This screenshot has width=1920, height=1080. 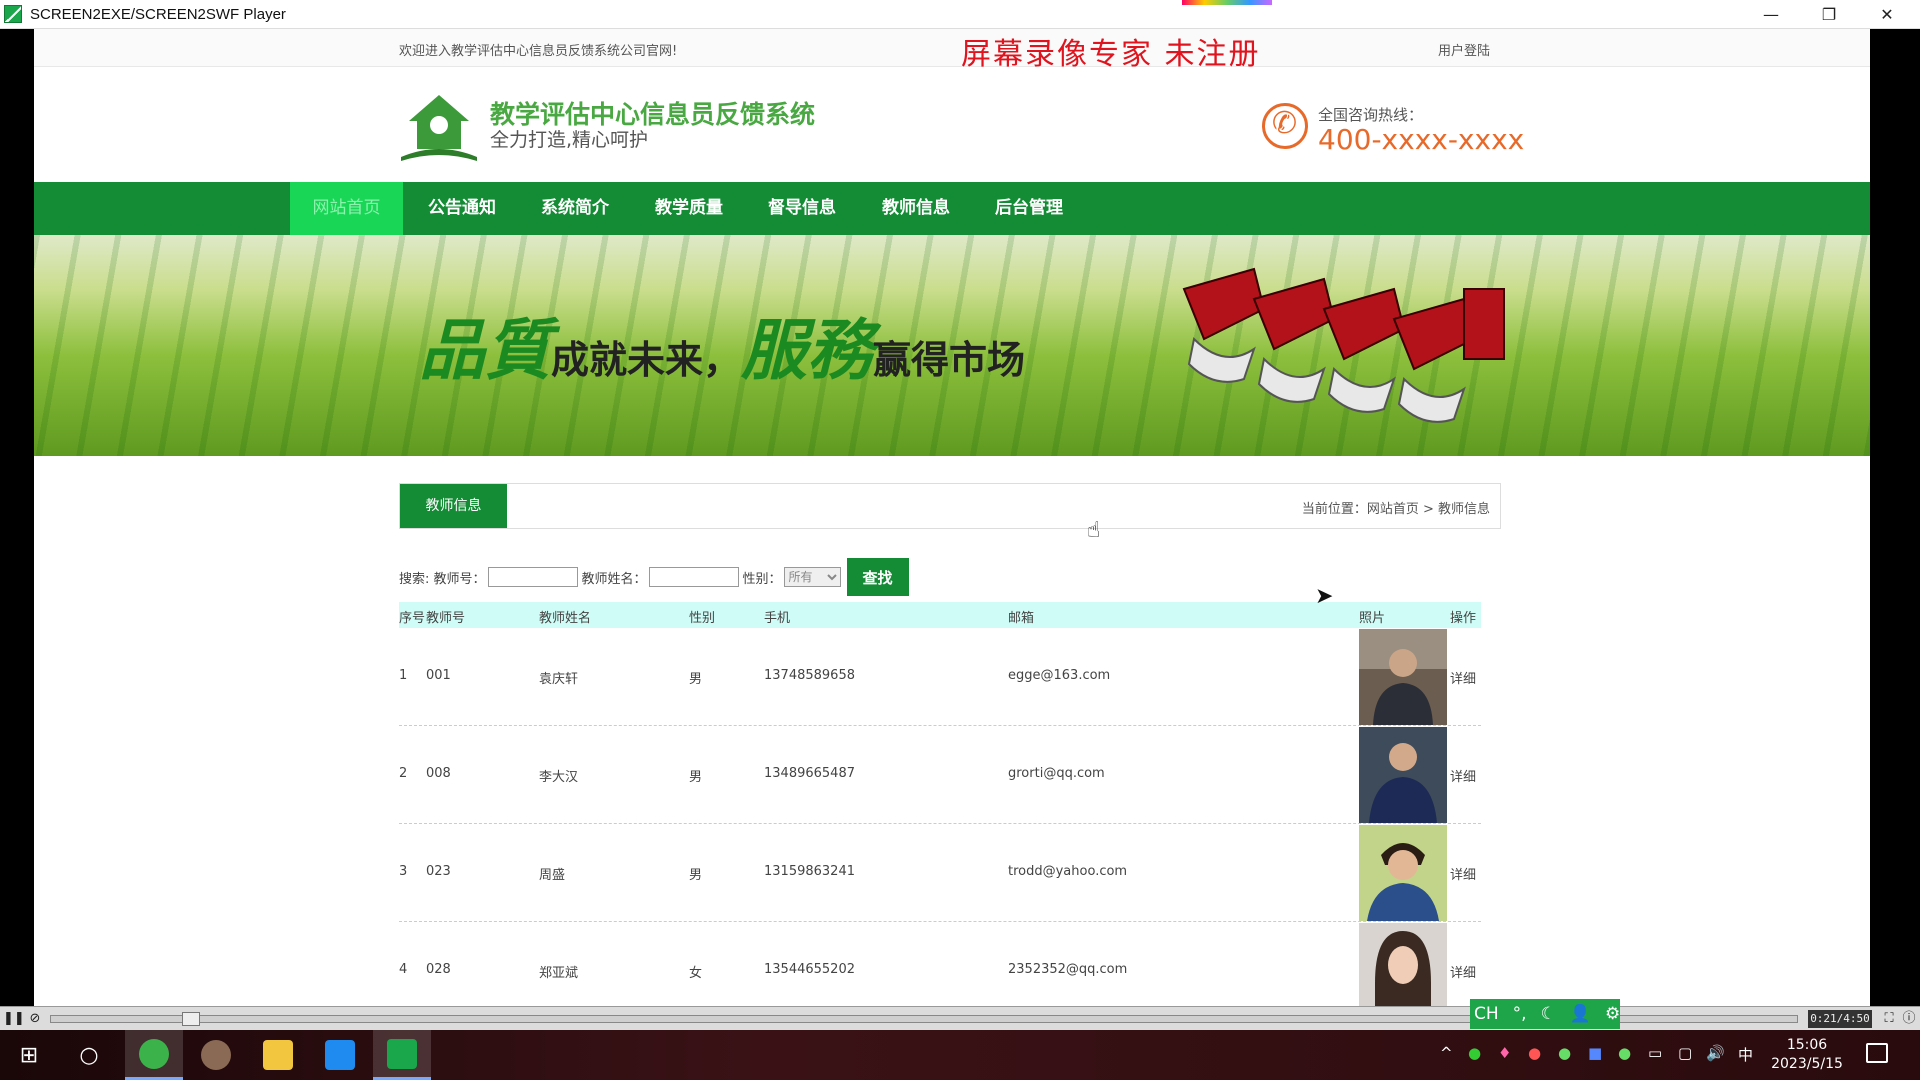 What do you see at coordinates (950, 506) in the screenshot?
I see `section-bar: 教师信息 当前位置：网站首页 > 教师信息` at bounding box center [950, 506].